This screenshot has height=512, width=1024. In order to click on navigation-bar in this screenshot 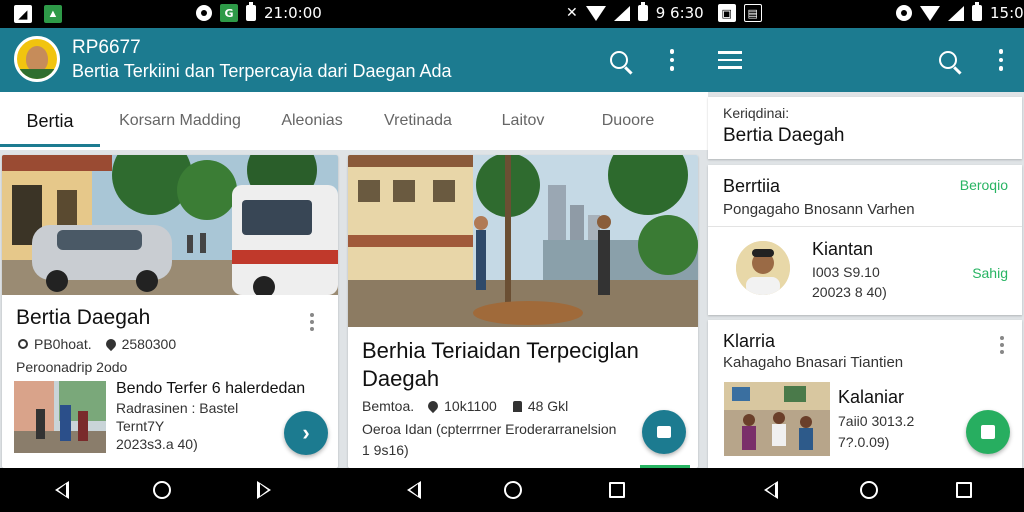, I will do `click(512, 490)`.